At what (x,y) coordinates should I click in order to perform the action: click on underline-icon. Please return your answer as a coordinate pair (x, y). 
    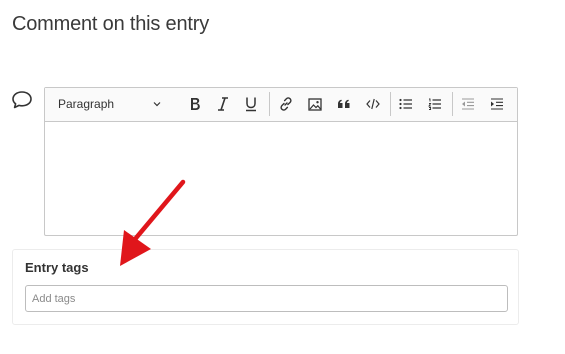
    Looking at the image, I should click on (251, 104).